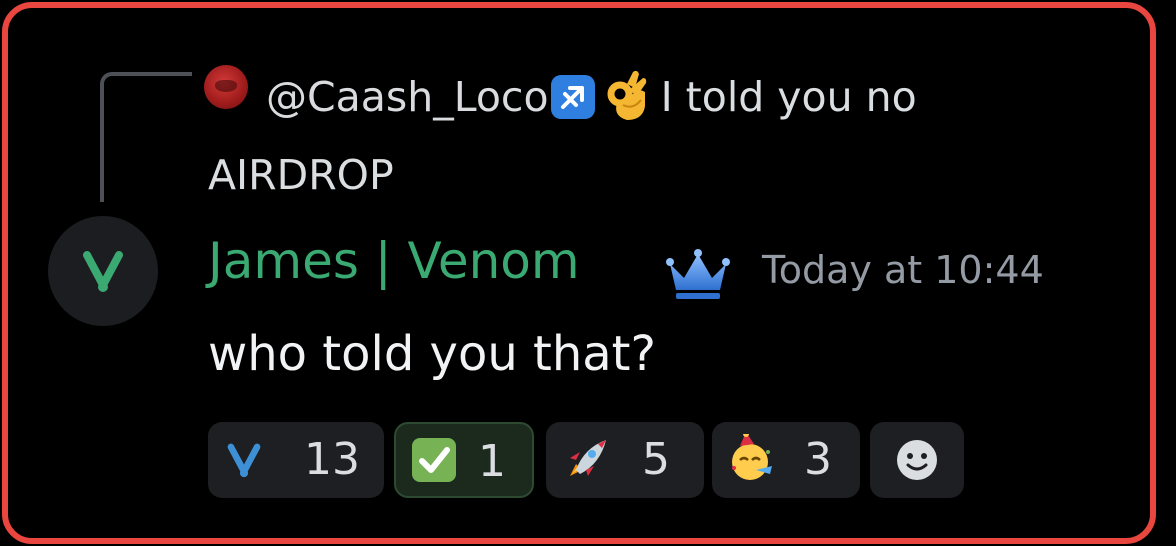 This screenshot has height=546, width=1176. I want to click on reaction-count: 13, so click(332, 459).